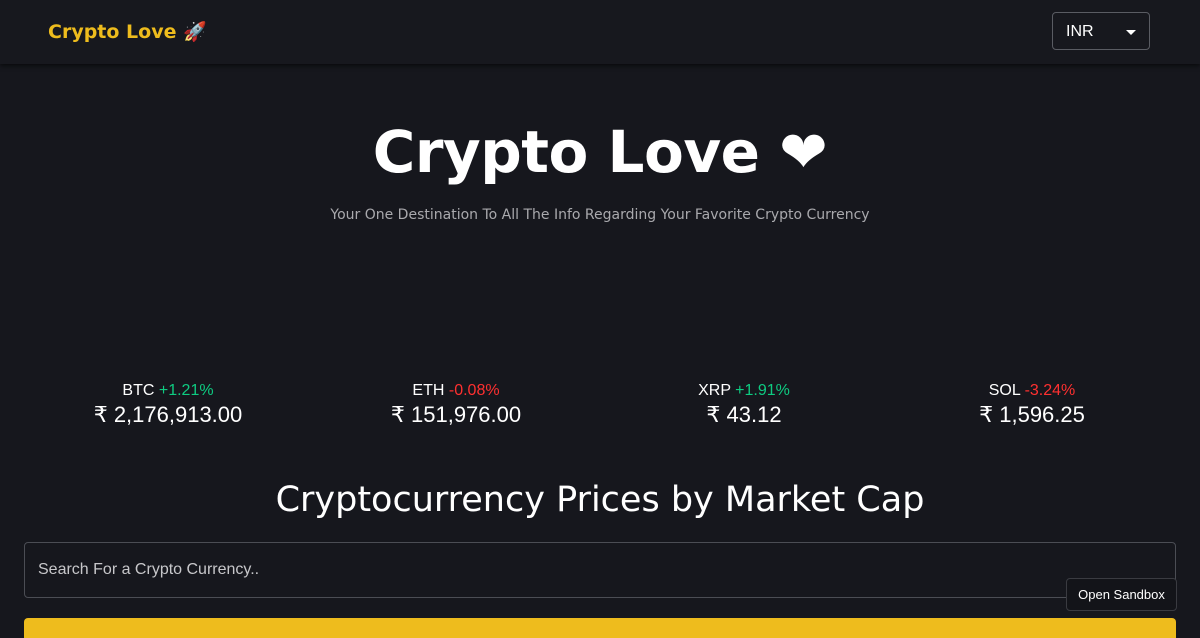 This screenshot has height=638, width=1200. Describe the element at coordinates (1032, 414) in the screenshot. I see `coin-price: ₹ 1,596.25` at that location.